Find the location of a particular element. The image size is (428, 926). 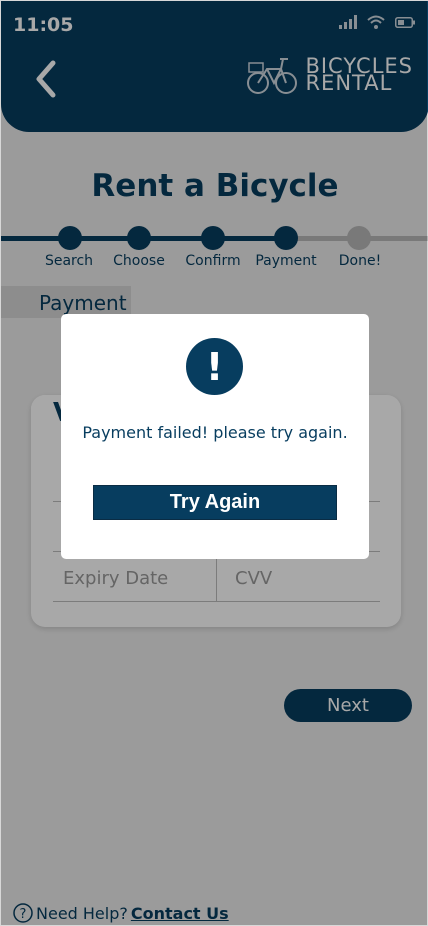

try-again-button: Try Again is located at coordinates (215, 502).